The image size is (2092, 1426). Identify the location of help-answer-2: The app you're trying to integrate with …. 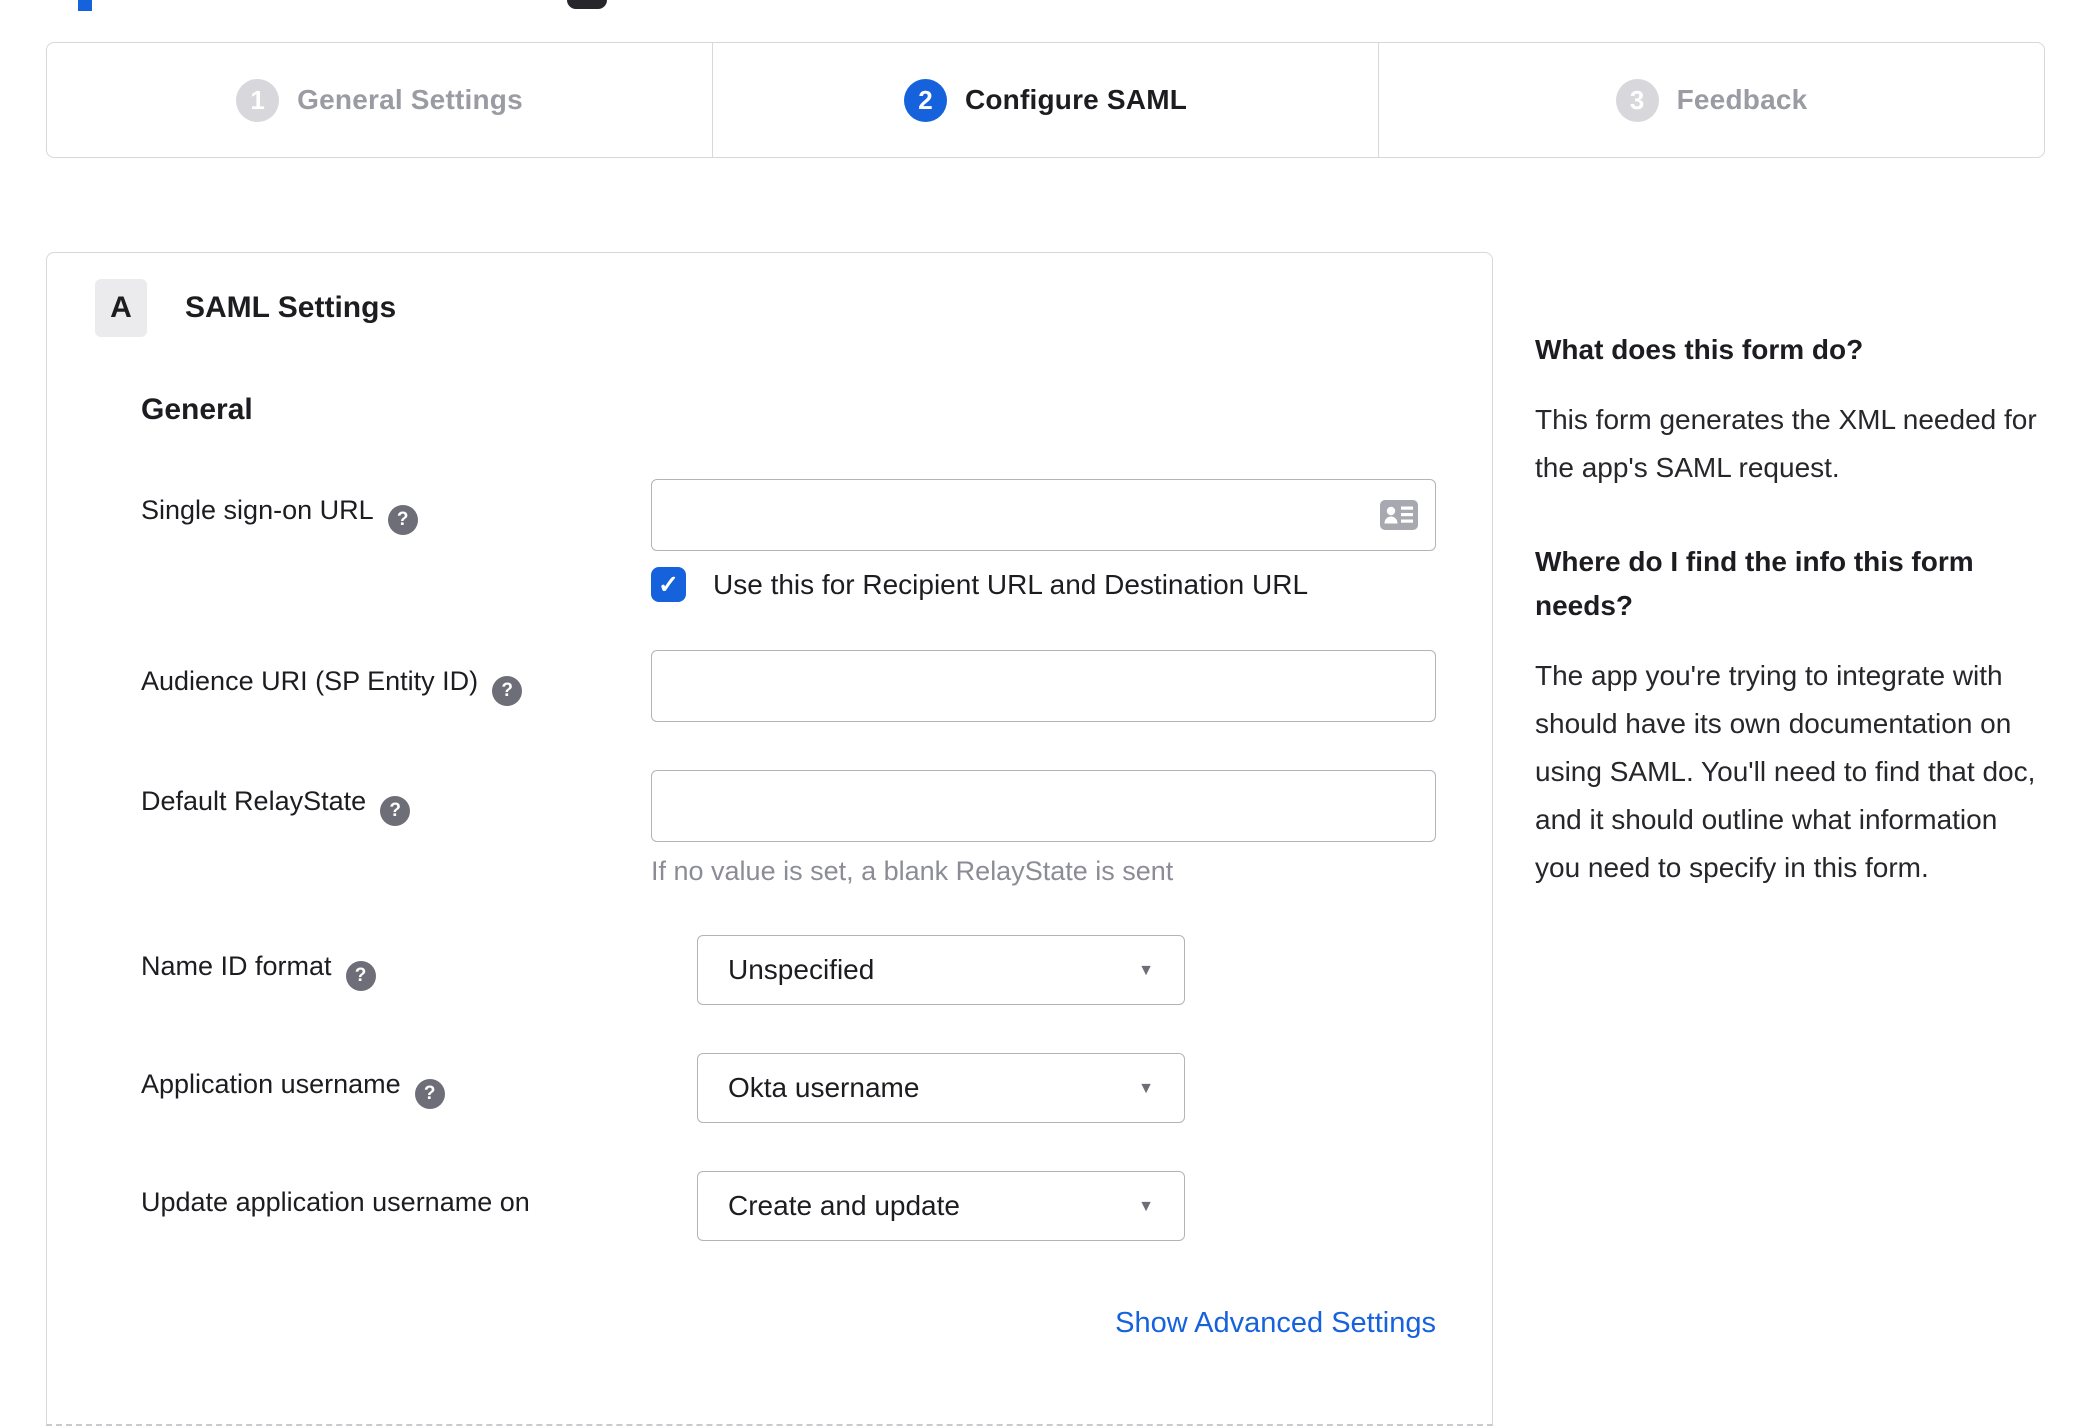
(1785, 771).